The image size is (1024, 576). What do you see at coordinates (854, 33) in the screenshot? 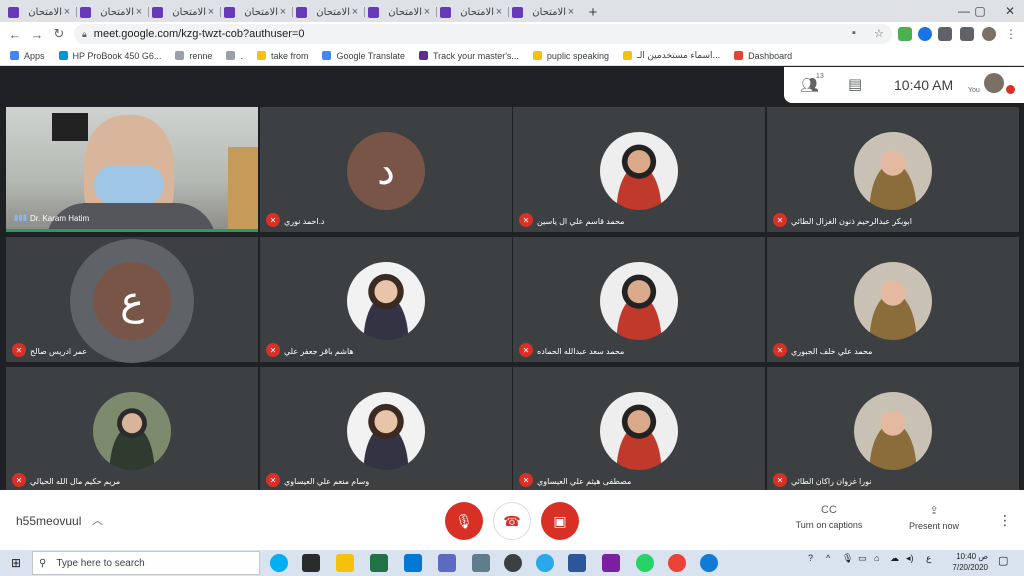
I see `camera-icon: ▪` at bounding box center [854, 33].